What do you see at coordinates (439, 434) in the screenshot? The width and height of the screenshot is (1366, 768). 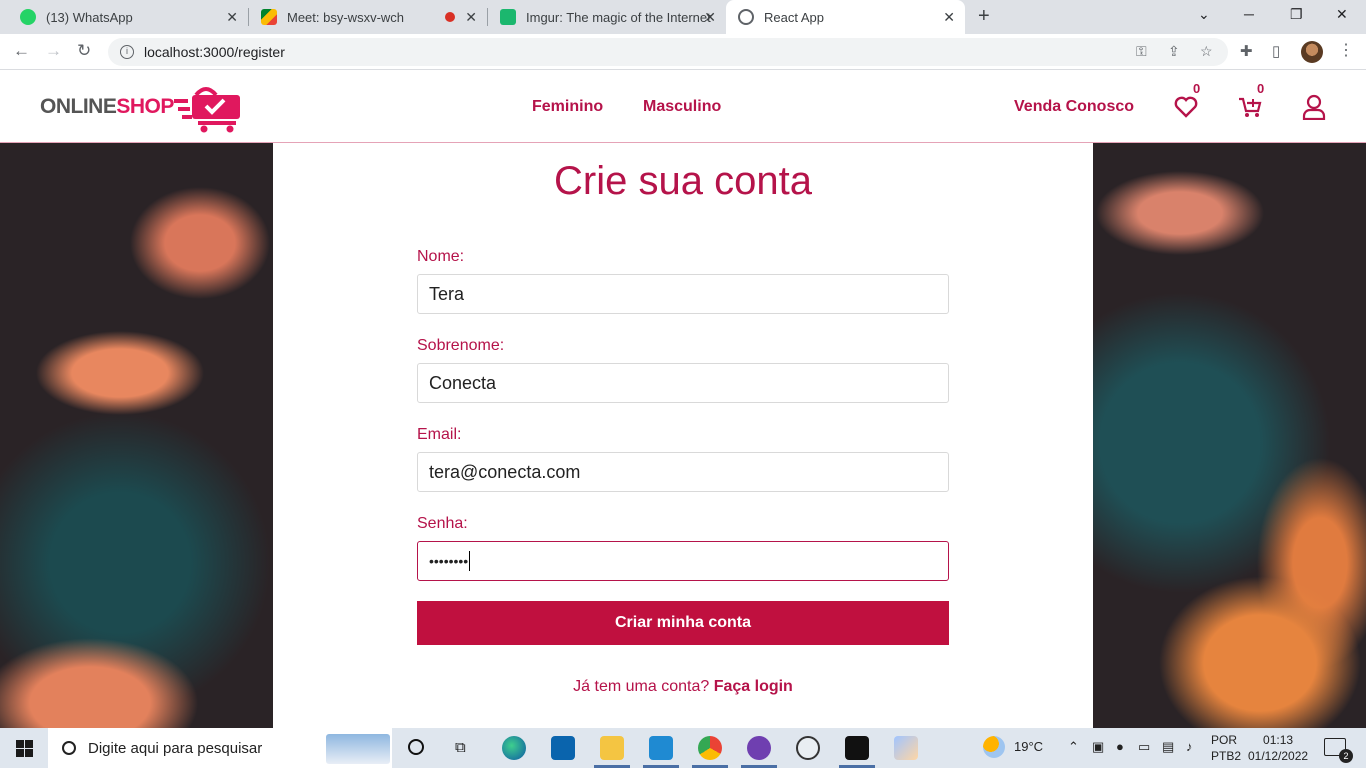 I see `email-label: Email:` at bounding box center [439, 434].